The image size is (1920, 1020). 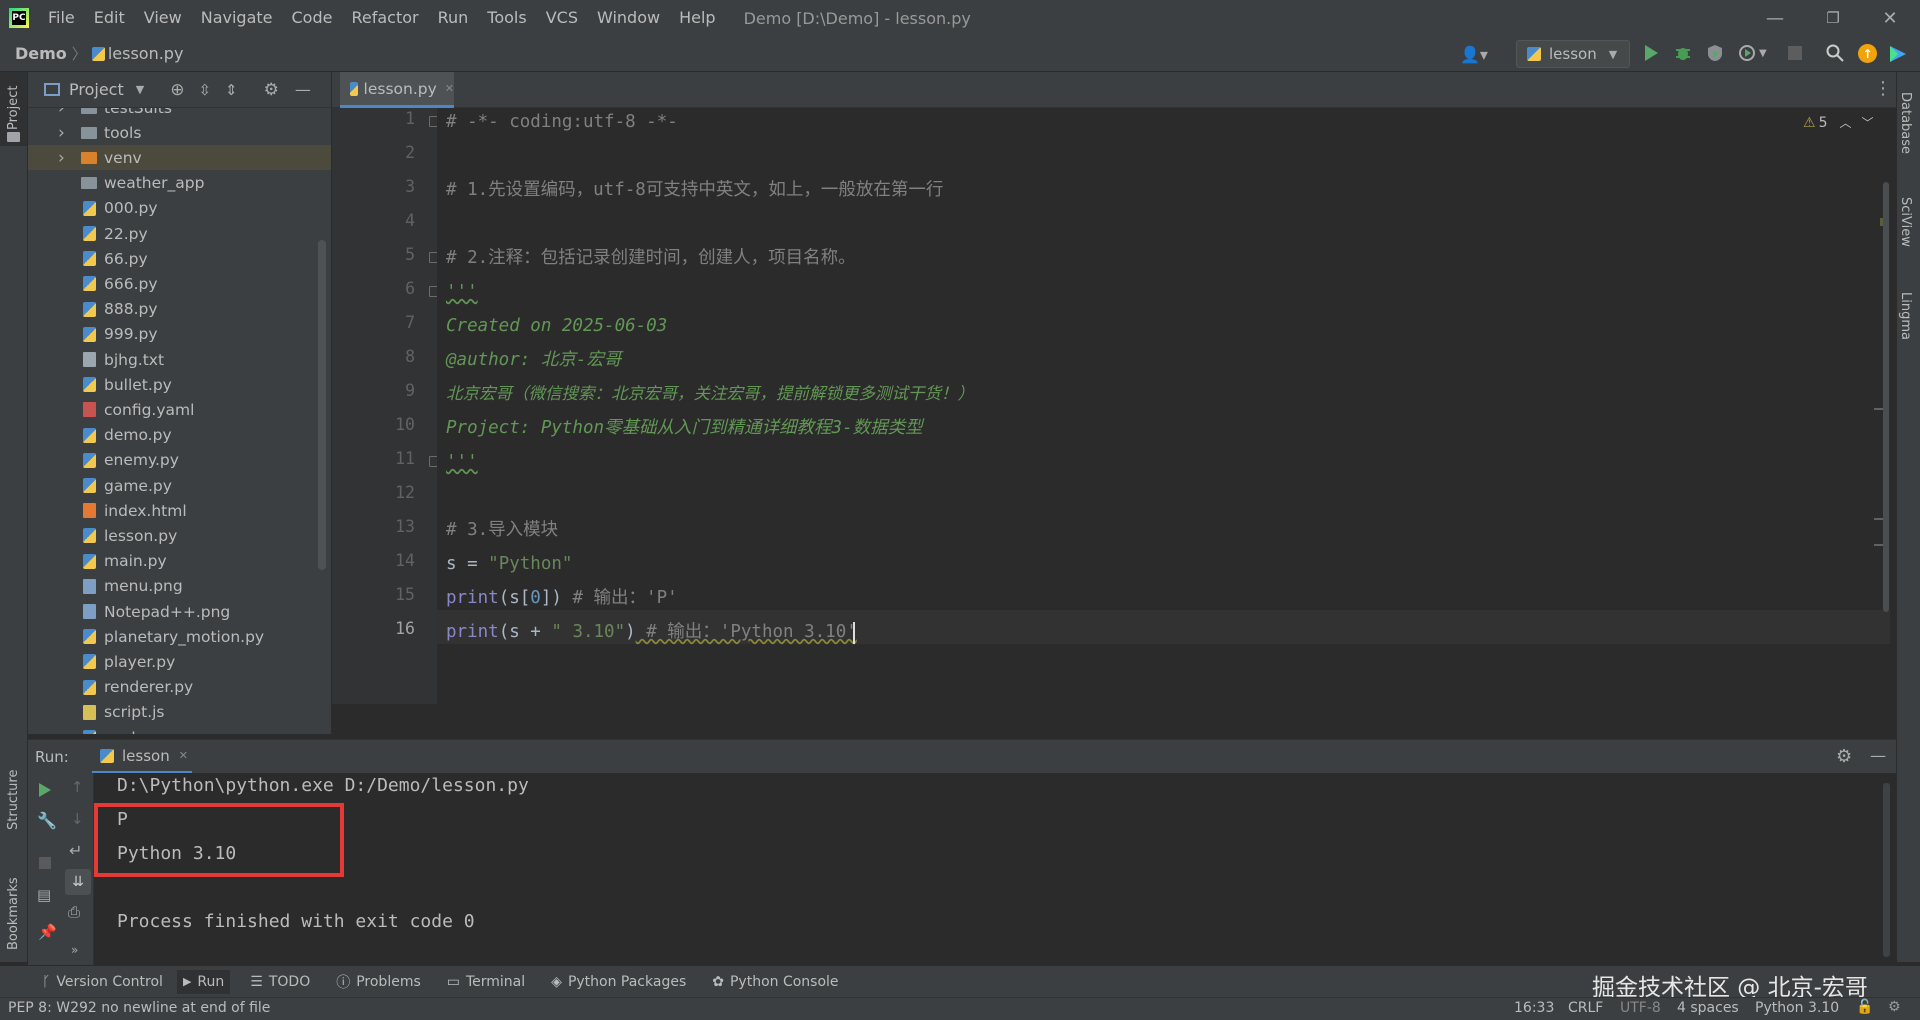 I want to click on more-vertical-icon: ⋮, so click(x=1883, y=88).